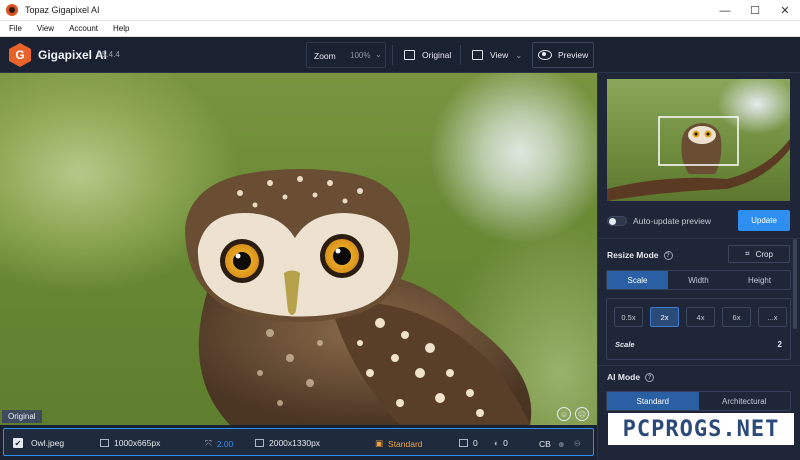  What do you see at coordinates (405, 443) in the screenshot?
I see `file-mode: Standard` at bounding box center [405, 443].